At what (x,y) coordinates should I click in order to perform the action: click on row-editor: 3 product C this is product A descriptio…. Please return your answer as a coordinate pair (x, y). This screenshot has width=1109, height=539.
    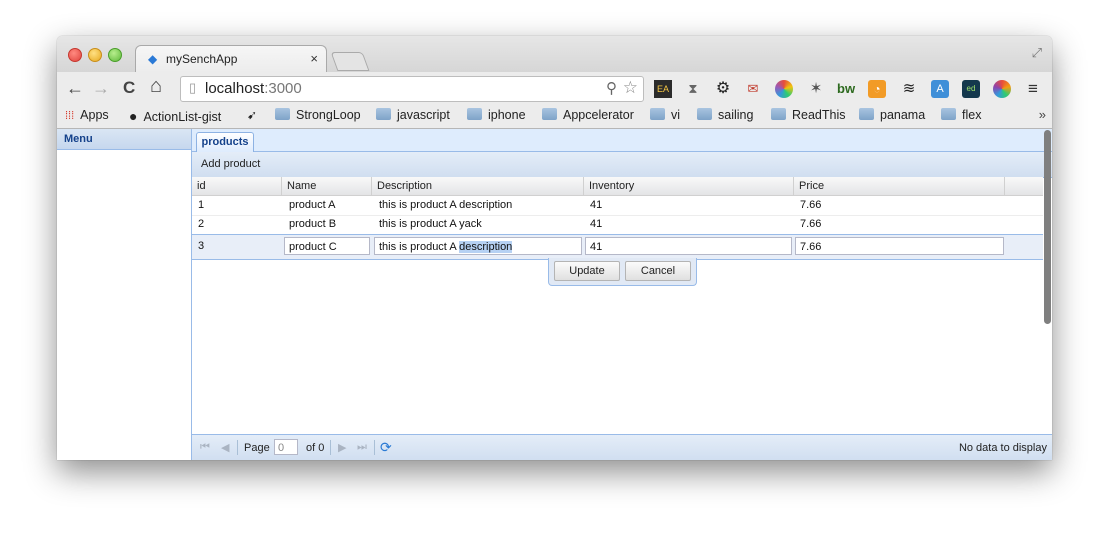
    Looking at the image, I should click on (617, 247).